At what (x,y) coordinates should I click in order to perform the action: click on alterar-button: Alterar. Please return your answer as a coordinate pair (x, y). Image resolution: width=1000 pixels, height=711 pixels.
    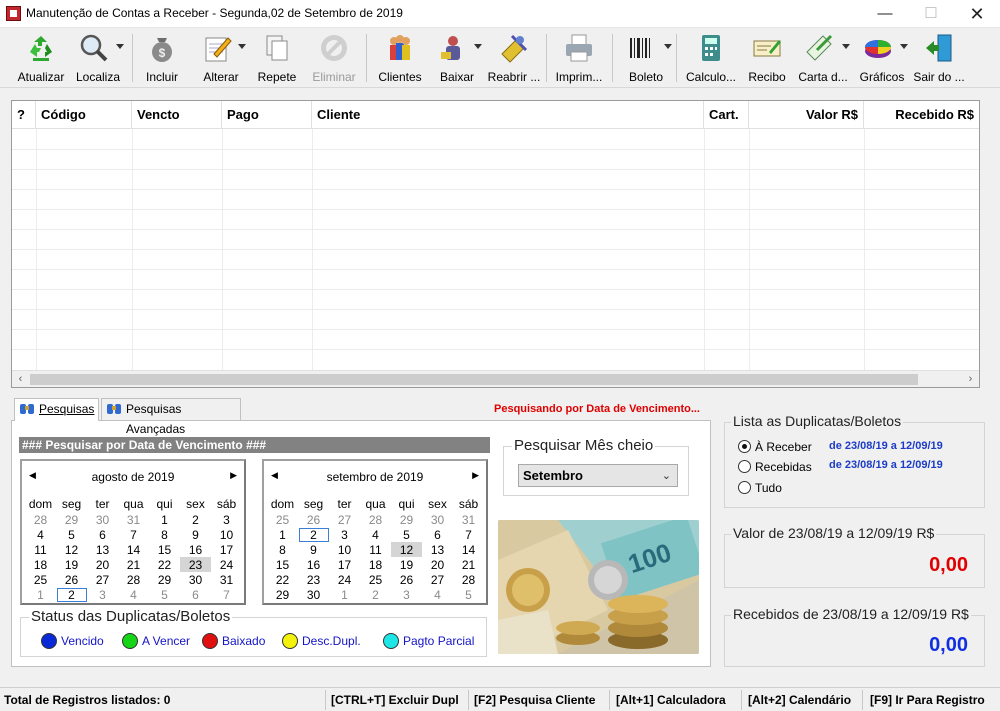
    Looking at the image, I should click on (221, 58).